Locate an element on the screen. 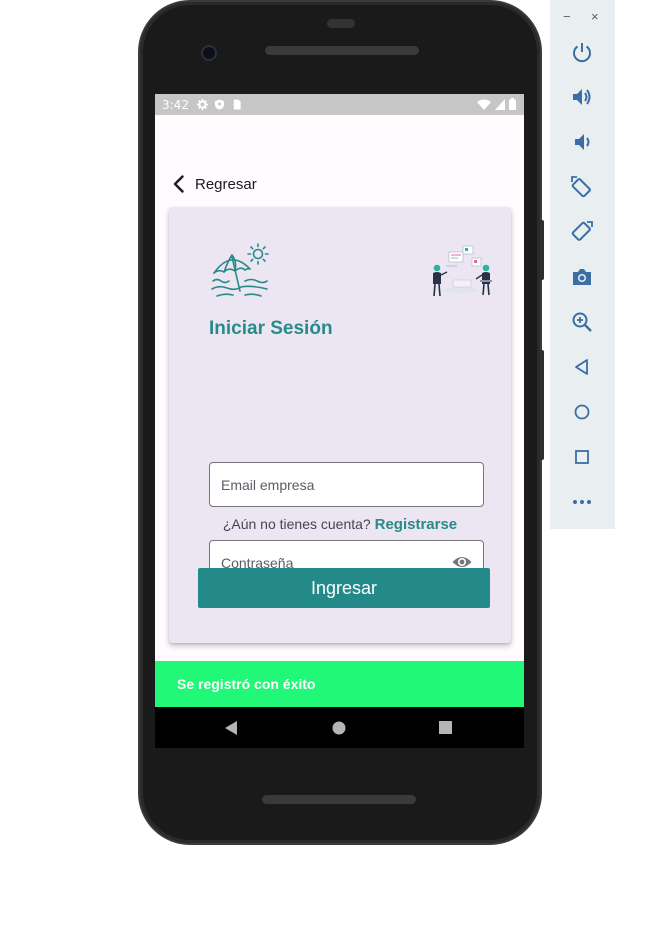  close-window-button: × is located at coordinates (595, 16).